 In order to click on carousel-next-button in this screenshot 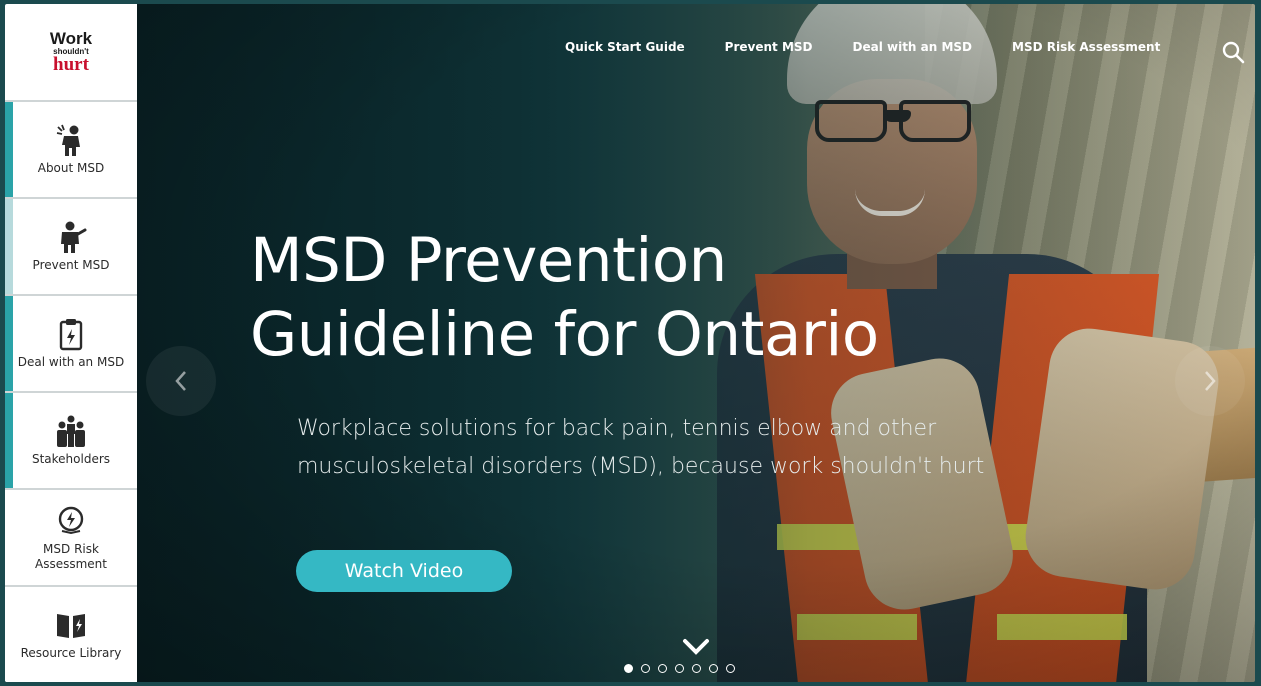, I will do `click(1210, 381)`.